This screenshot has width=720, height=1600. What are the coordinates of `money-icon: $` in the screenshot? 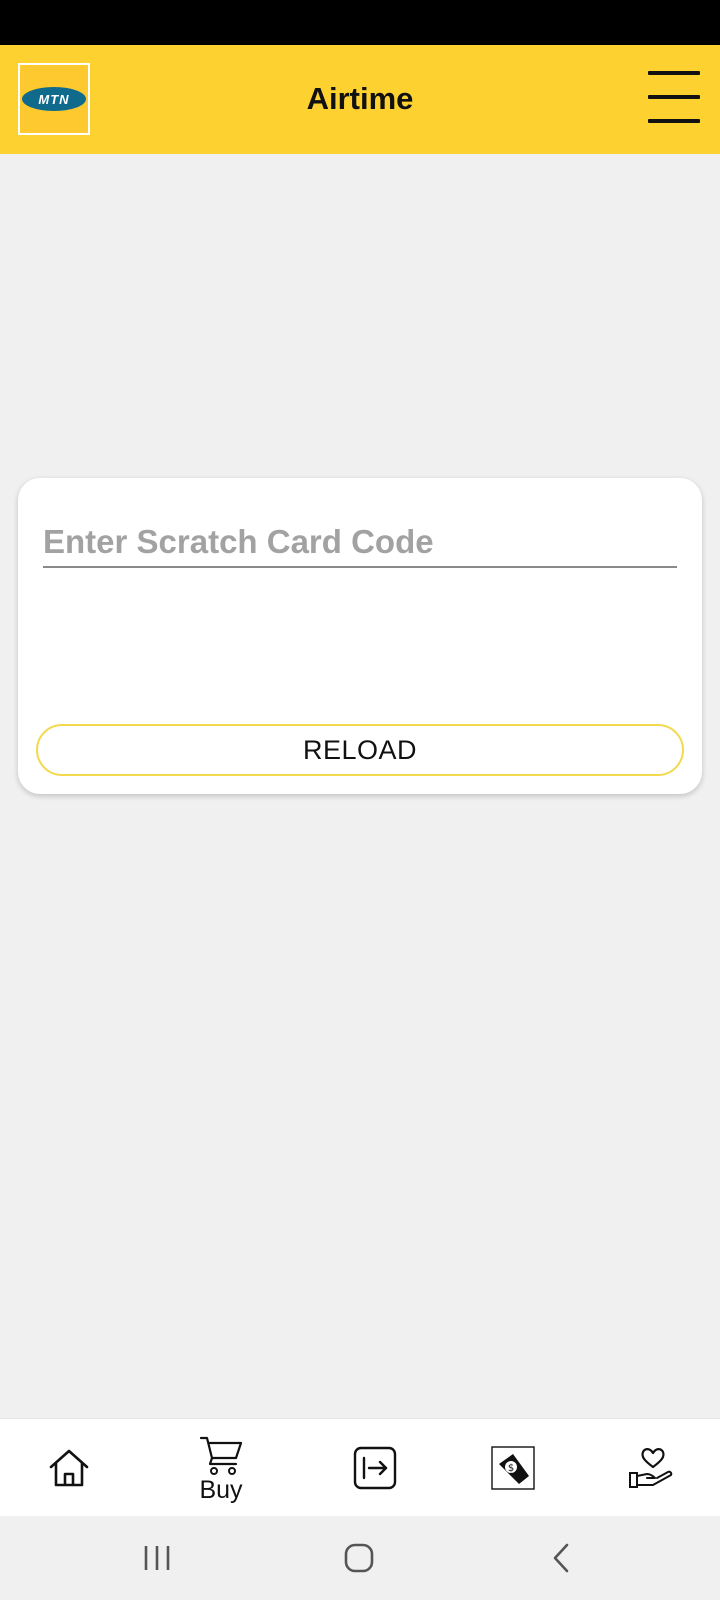 It's located at (513, 1468).